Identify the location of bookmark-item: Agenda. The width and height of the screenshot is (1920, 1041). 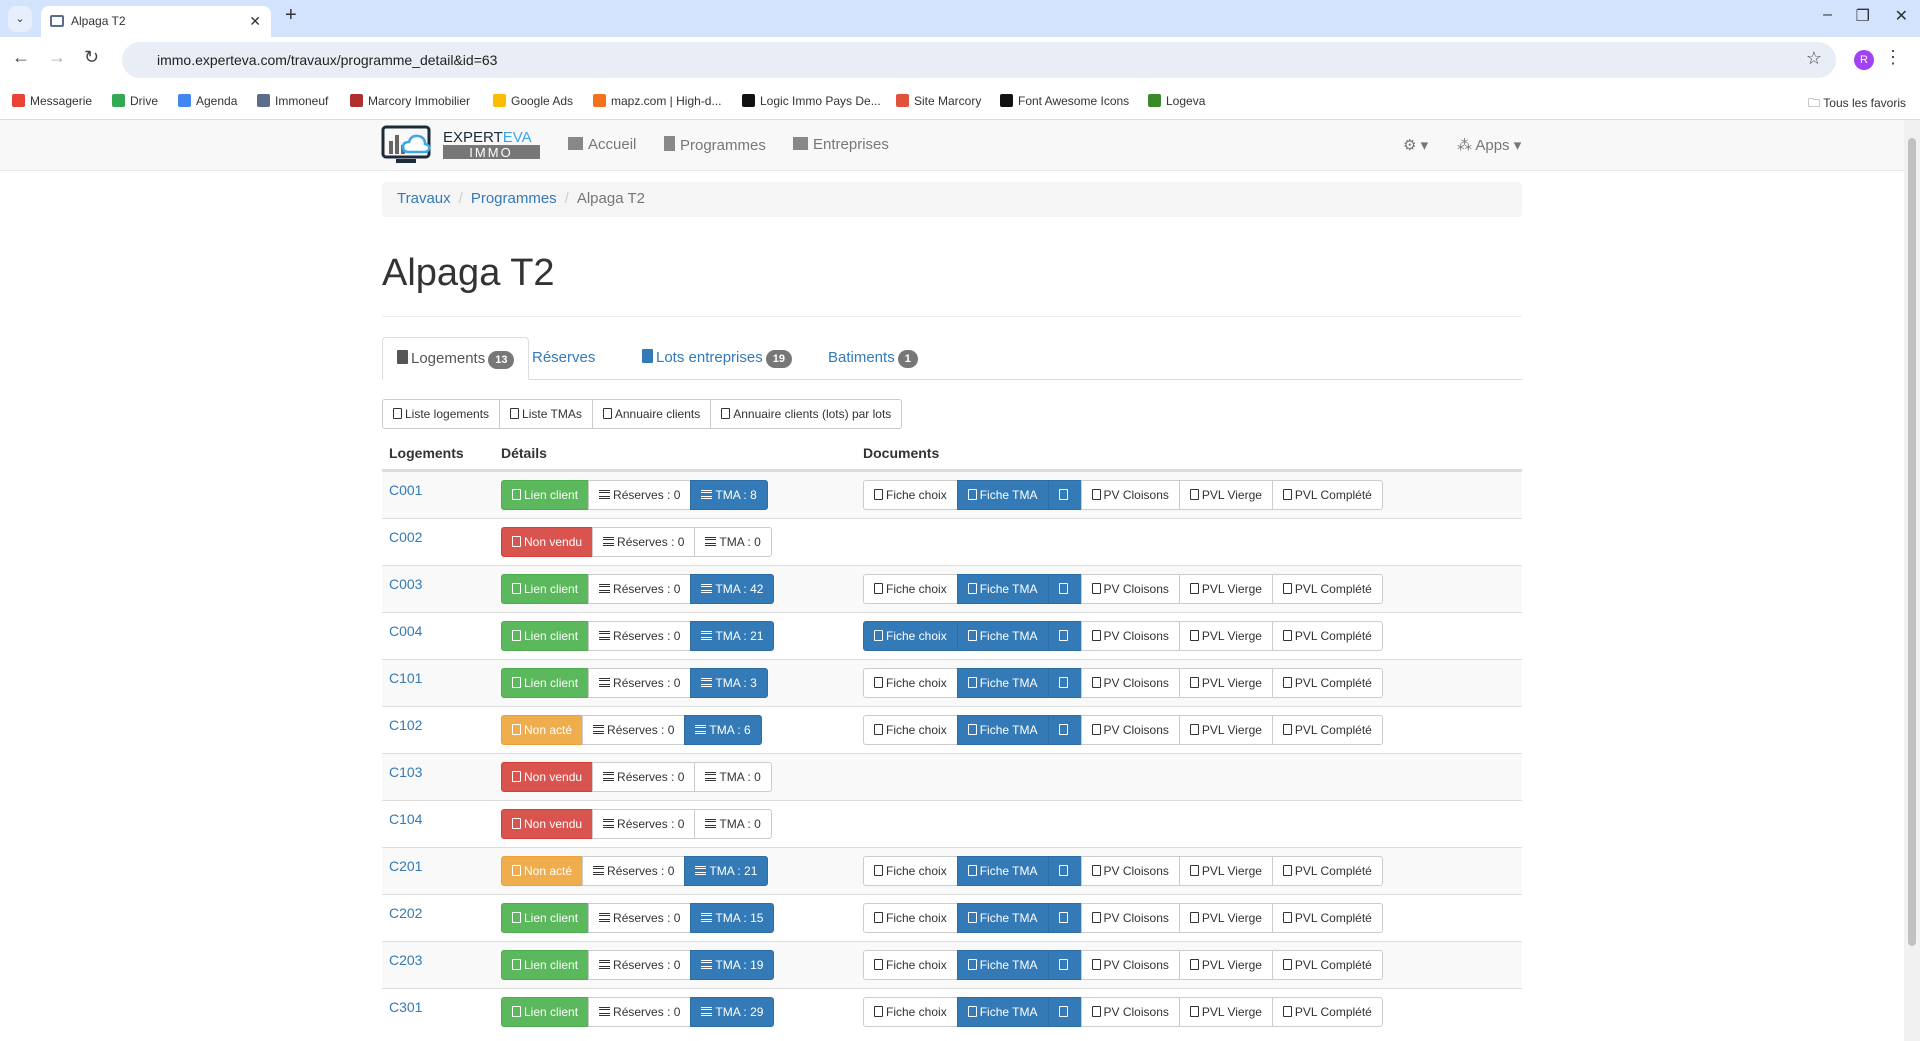
(207, 101).